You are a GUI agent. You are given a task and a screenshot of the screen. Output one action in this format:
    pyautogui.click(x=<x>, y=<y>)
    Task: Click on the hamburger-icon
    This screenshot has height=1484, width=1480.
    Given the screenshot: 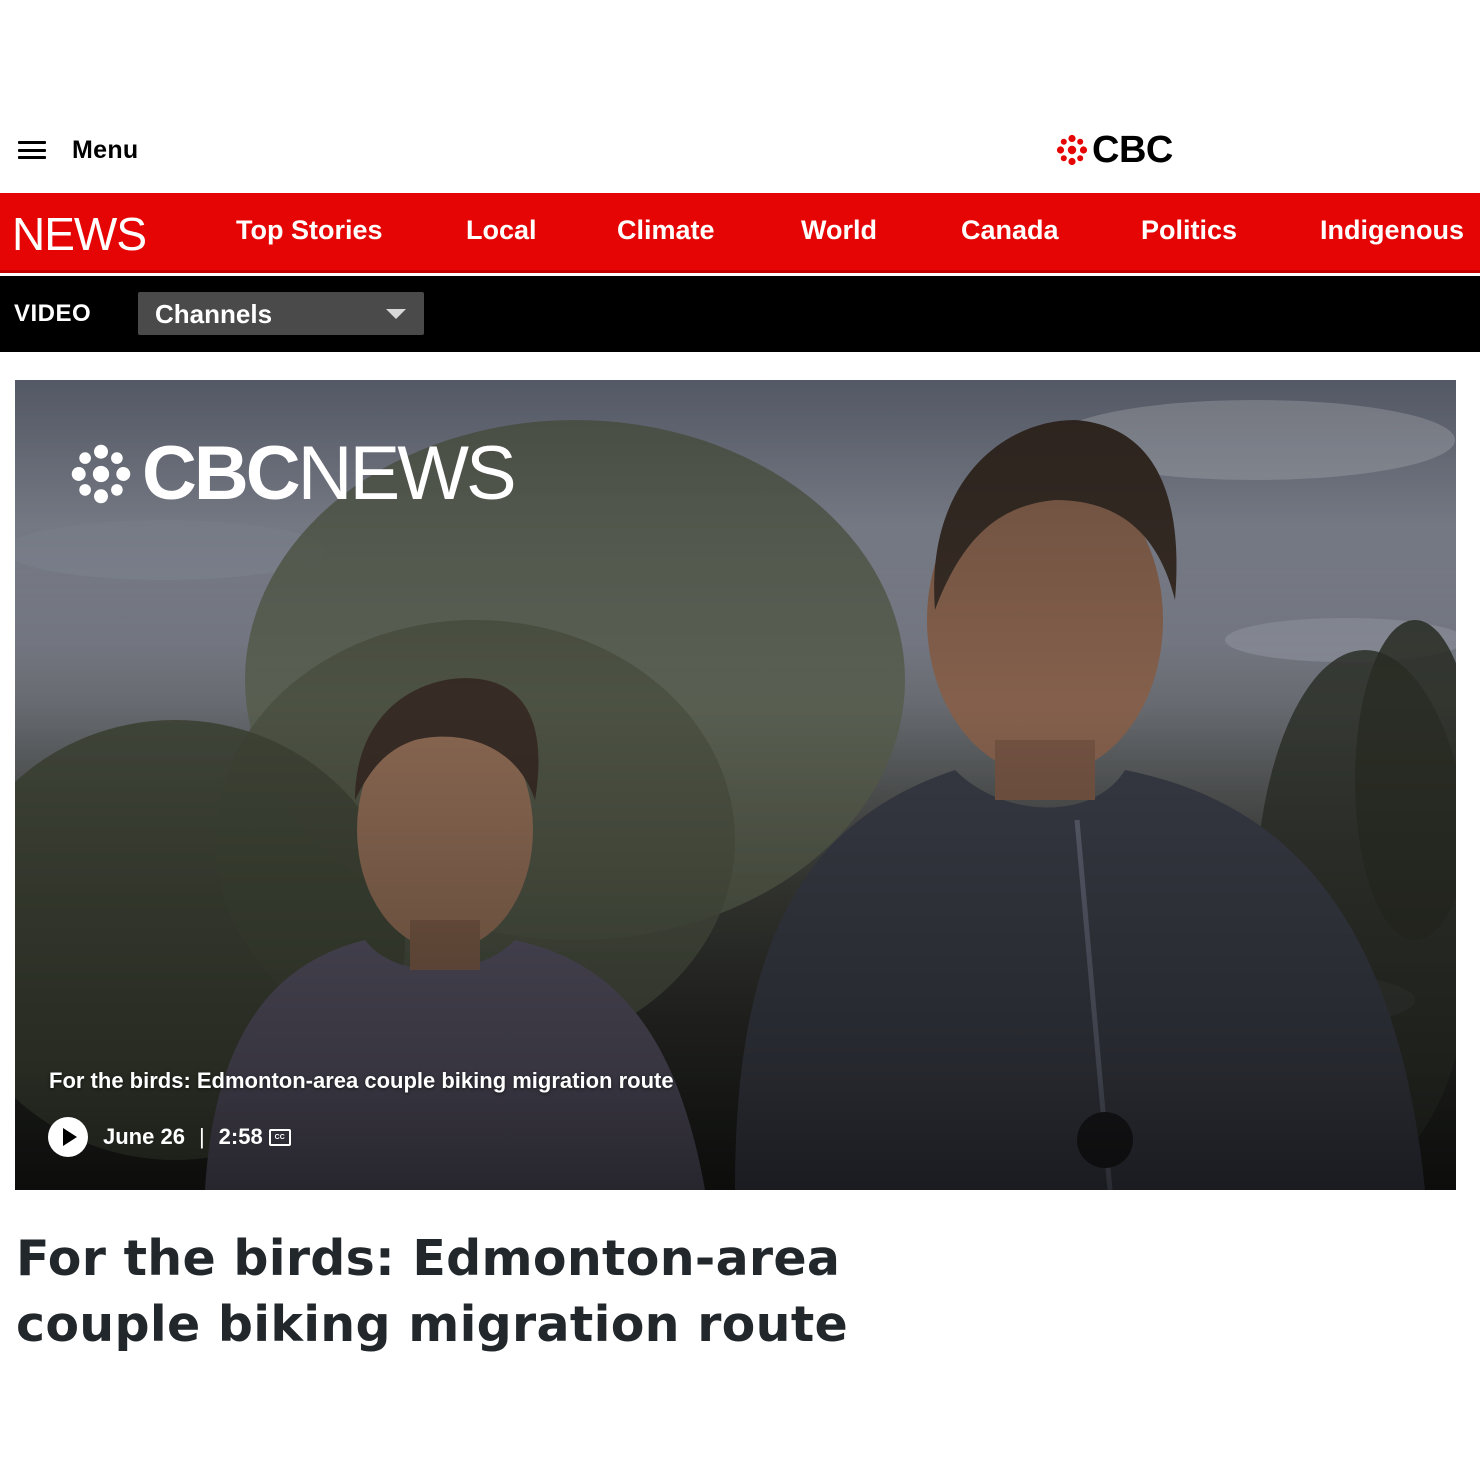 What is the action you would take?
    pyautogui.click(x=32, y=150)
    